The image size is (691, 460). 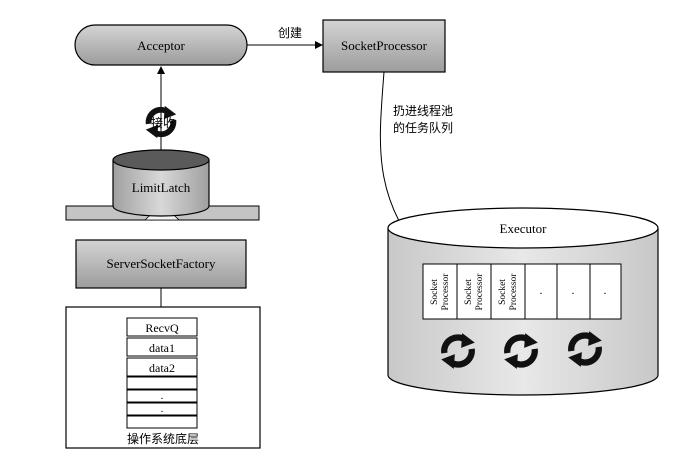 I want to click on create-label: 创建, so click(x=290, y=33).